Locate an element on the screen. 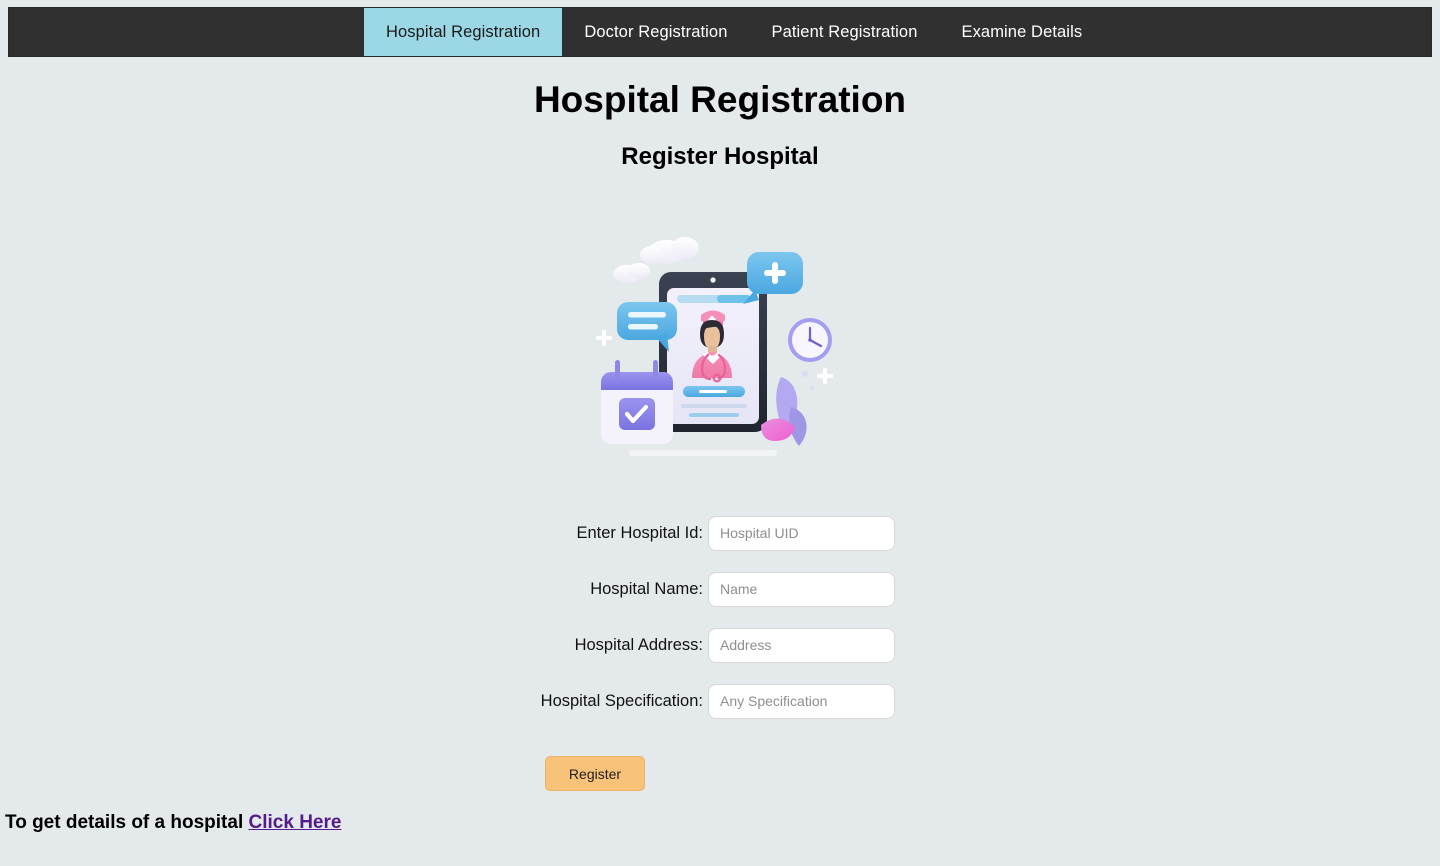 The height and width of the screenshot is (866, 1440). footer-hospital-details-line: To get details of a hospital Click Here is located at coordinates (173, 823).